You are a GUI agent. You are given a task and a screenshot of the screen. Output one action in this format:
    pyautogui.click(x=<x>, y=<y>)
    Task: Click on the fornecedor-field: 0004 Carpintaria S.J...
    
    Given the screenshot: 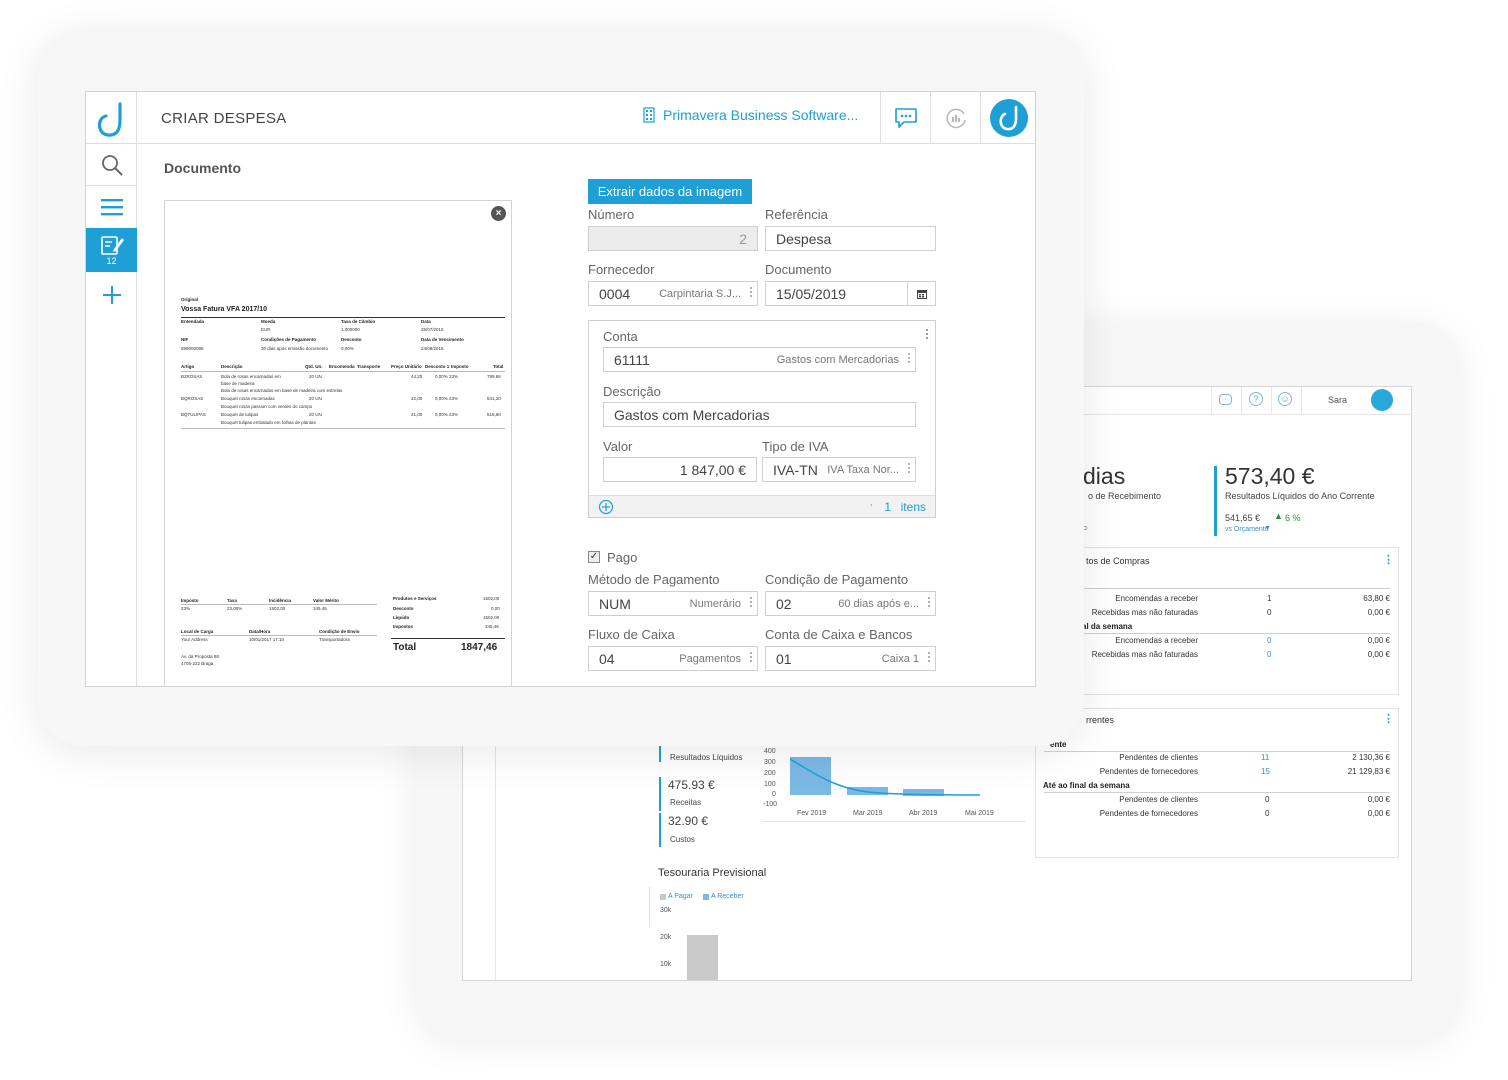 What is the action you would take?
    pyautogui.click(x=673, y=293)
    